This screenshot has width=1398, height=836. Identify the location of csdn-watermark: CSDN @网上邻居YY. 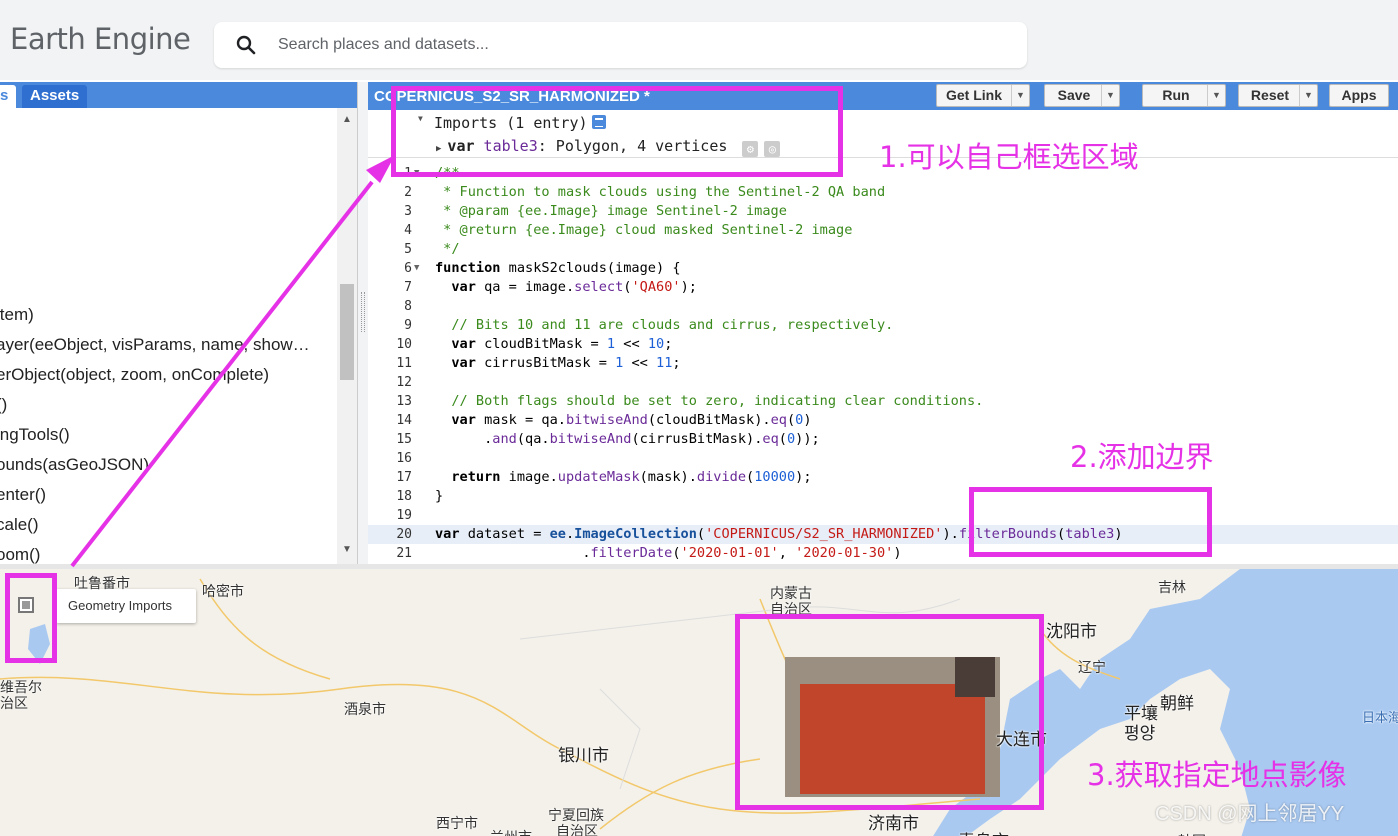
(1250, 814).